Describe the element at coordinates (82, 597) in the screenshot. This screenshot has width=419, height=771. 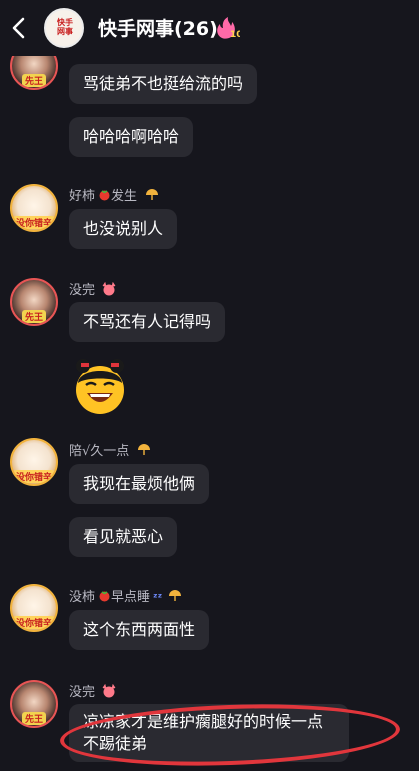
I see `nickname-text: 没柿` at that location.